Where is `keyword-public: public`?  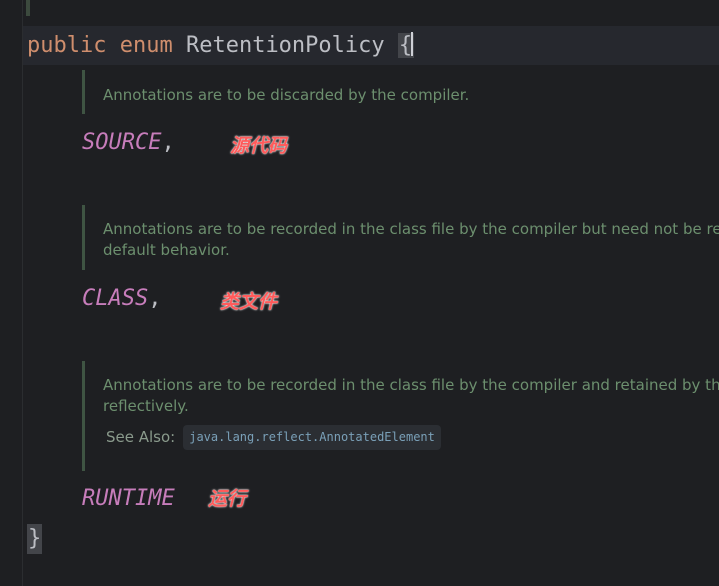
keyword-public: public is located at coordinates (67, 45).